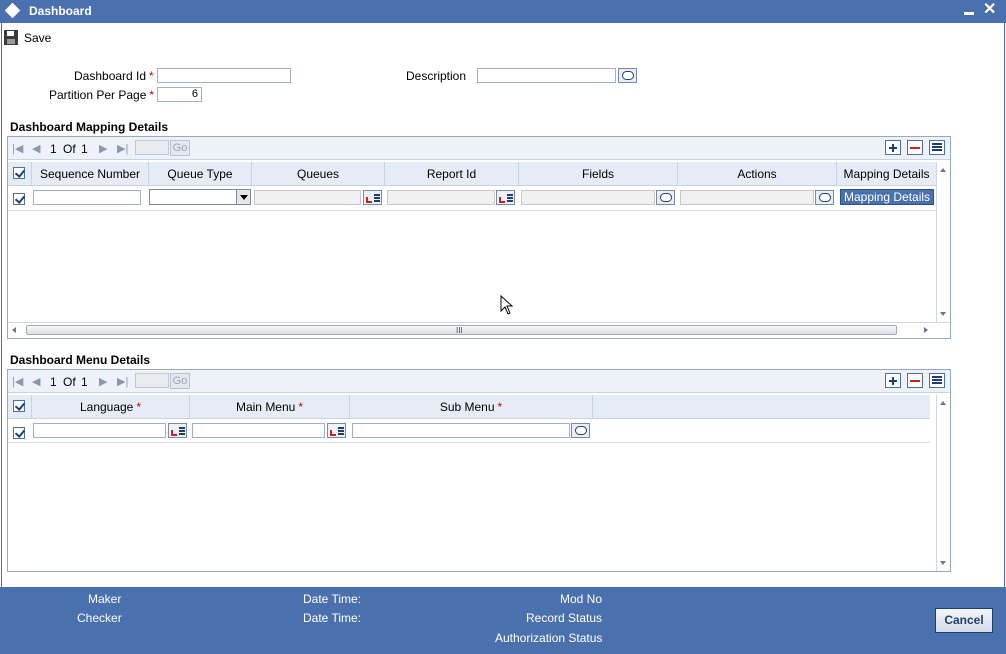 This screenshot has height=654, width=1006. Describe the element at coordinates (177, 430) in the screenshot. I see `language-lov-icon` at that location.